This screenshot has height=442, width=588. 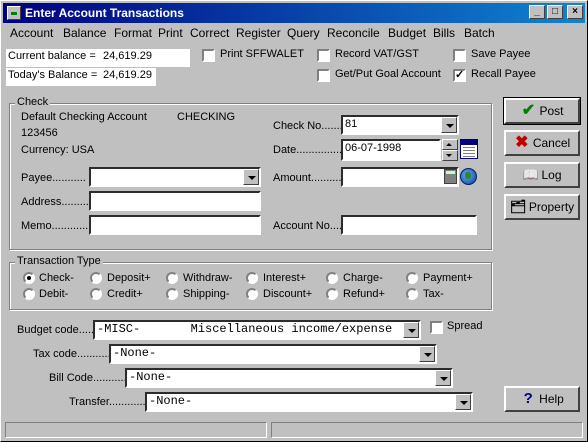 What do you see at coordinates (31, 33) in the screenshot?
I see `menu-account: Account` at bounding box center [31, 33].